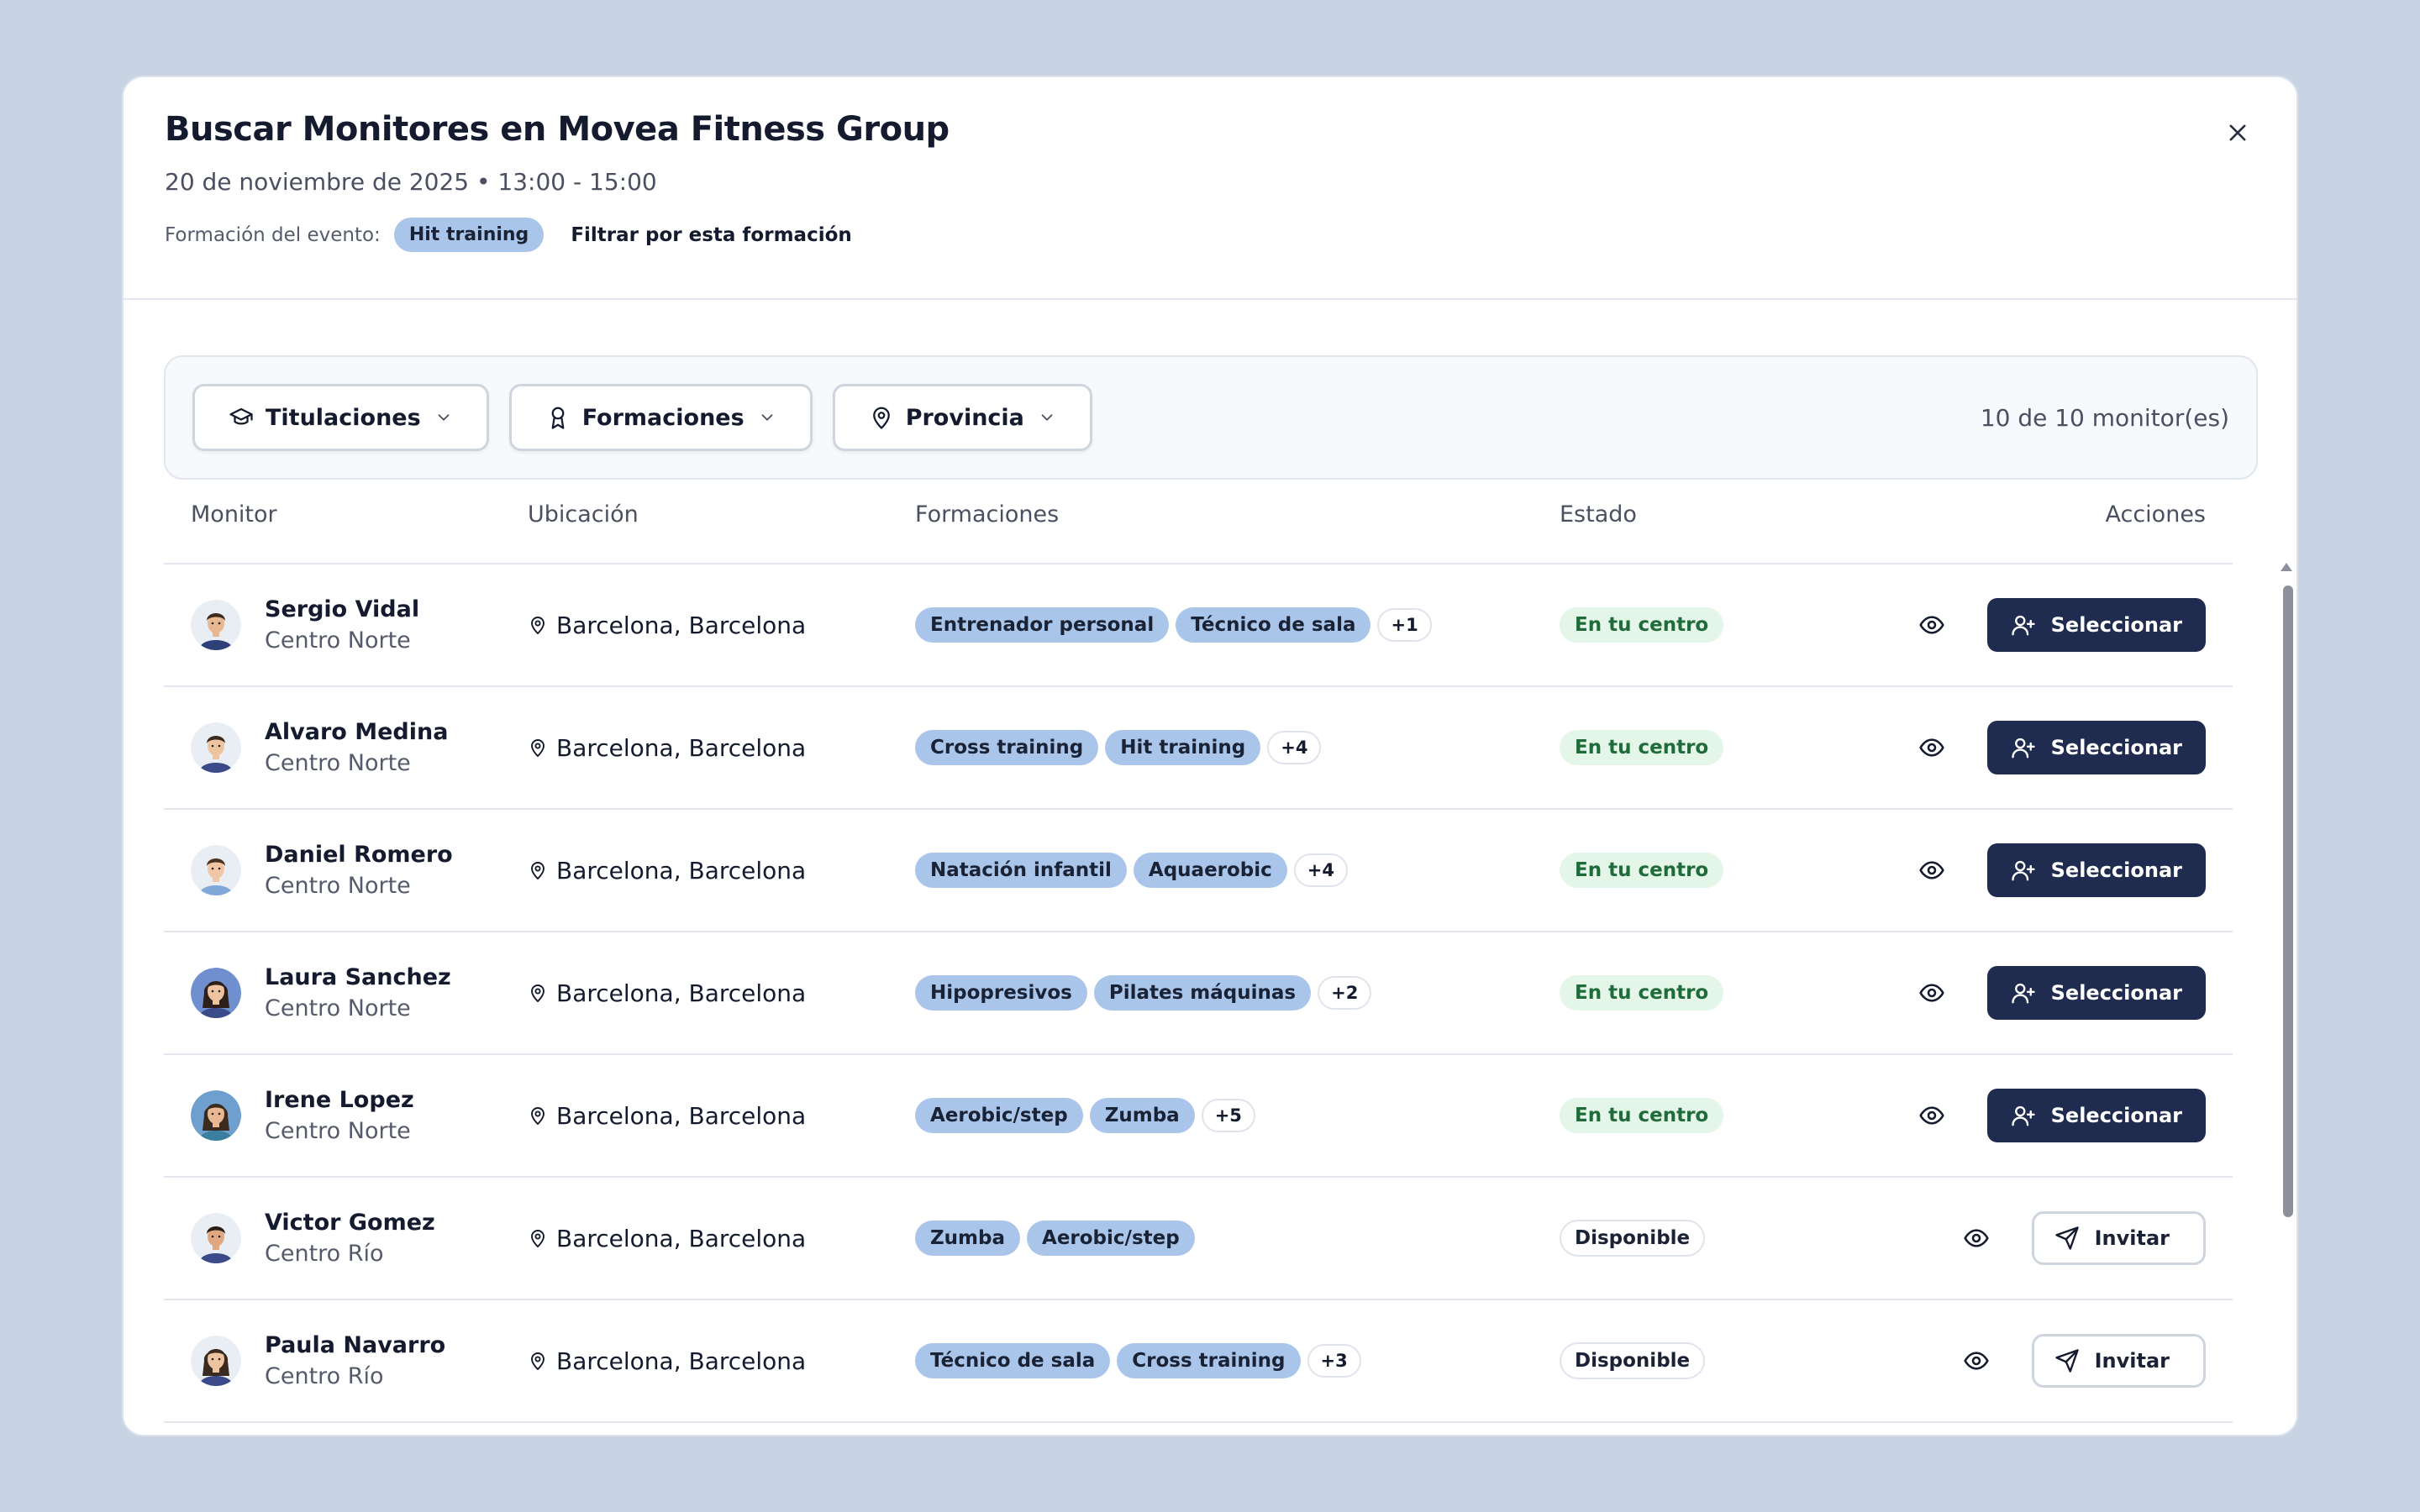 This screenshot has height=1512, width=2420. I want to click on state-cell: En tu centro, so click(1736, 1115).